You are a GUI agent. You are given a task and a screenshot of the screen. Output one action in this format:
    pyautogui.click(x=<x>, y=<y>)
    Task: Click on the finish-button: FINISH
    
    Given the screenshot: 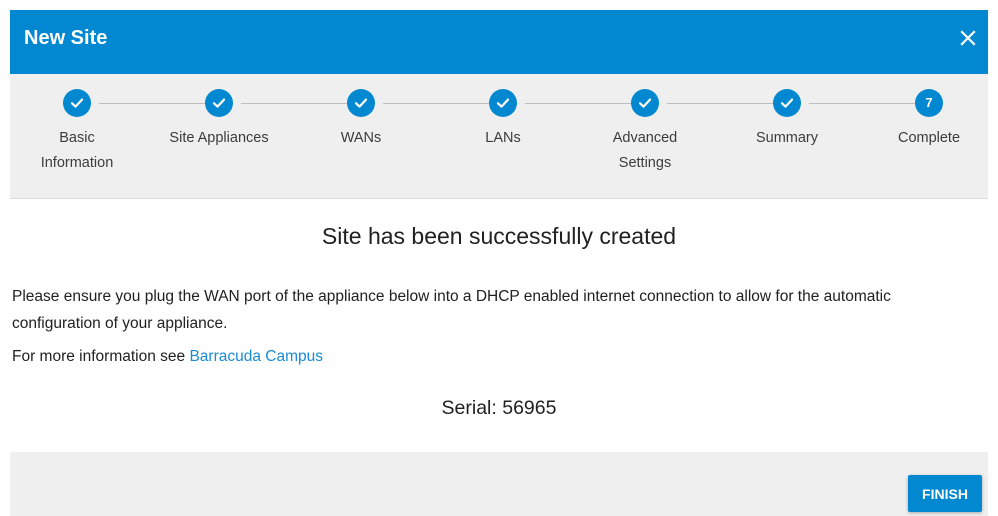 What is the action you would take?
    pyautogui.click(x=945, y=493)
    